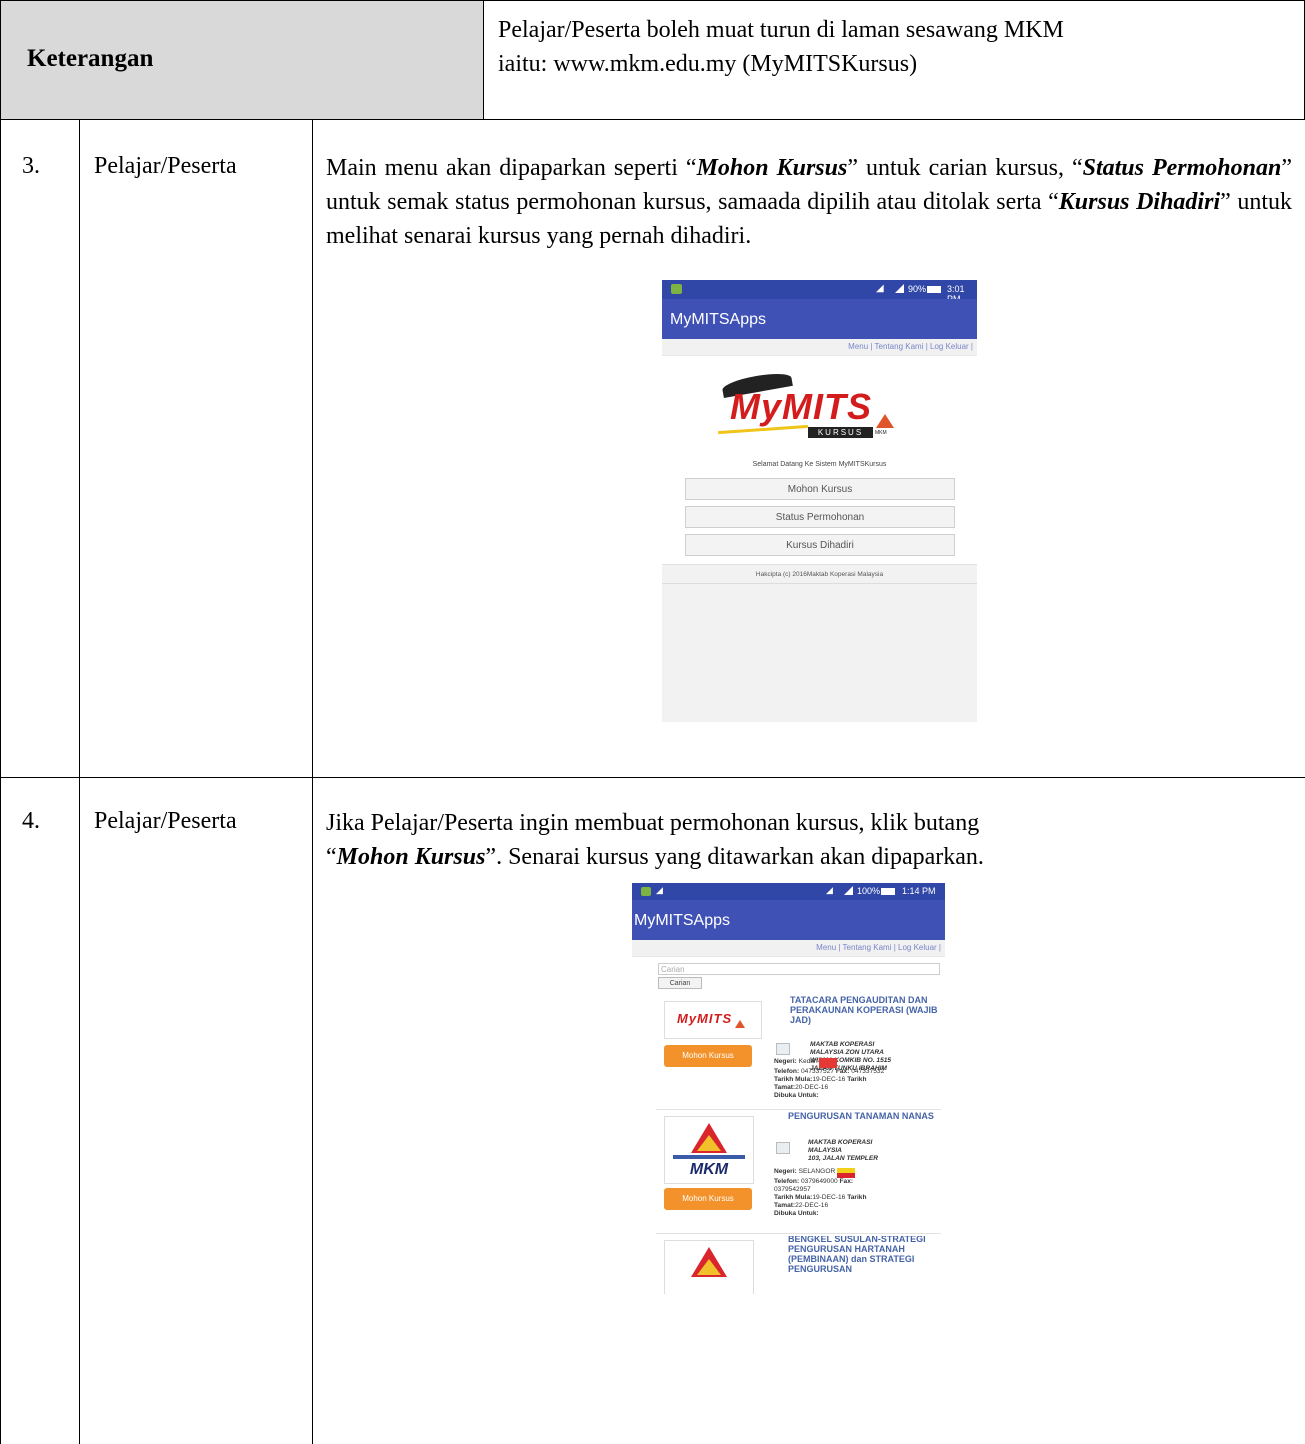 The image size is (1305, 1444). Describe the element at coordinates (79, 782) in the screenshot. I see `table-divider-number` at that location.